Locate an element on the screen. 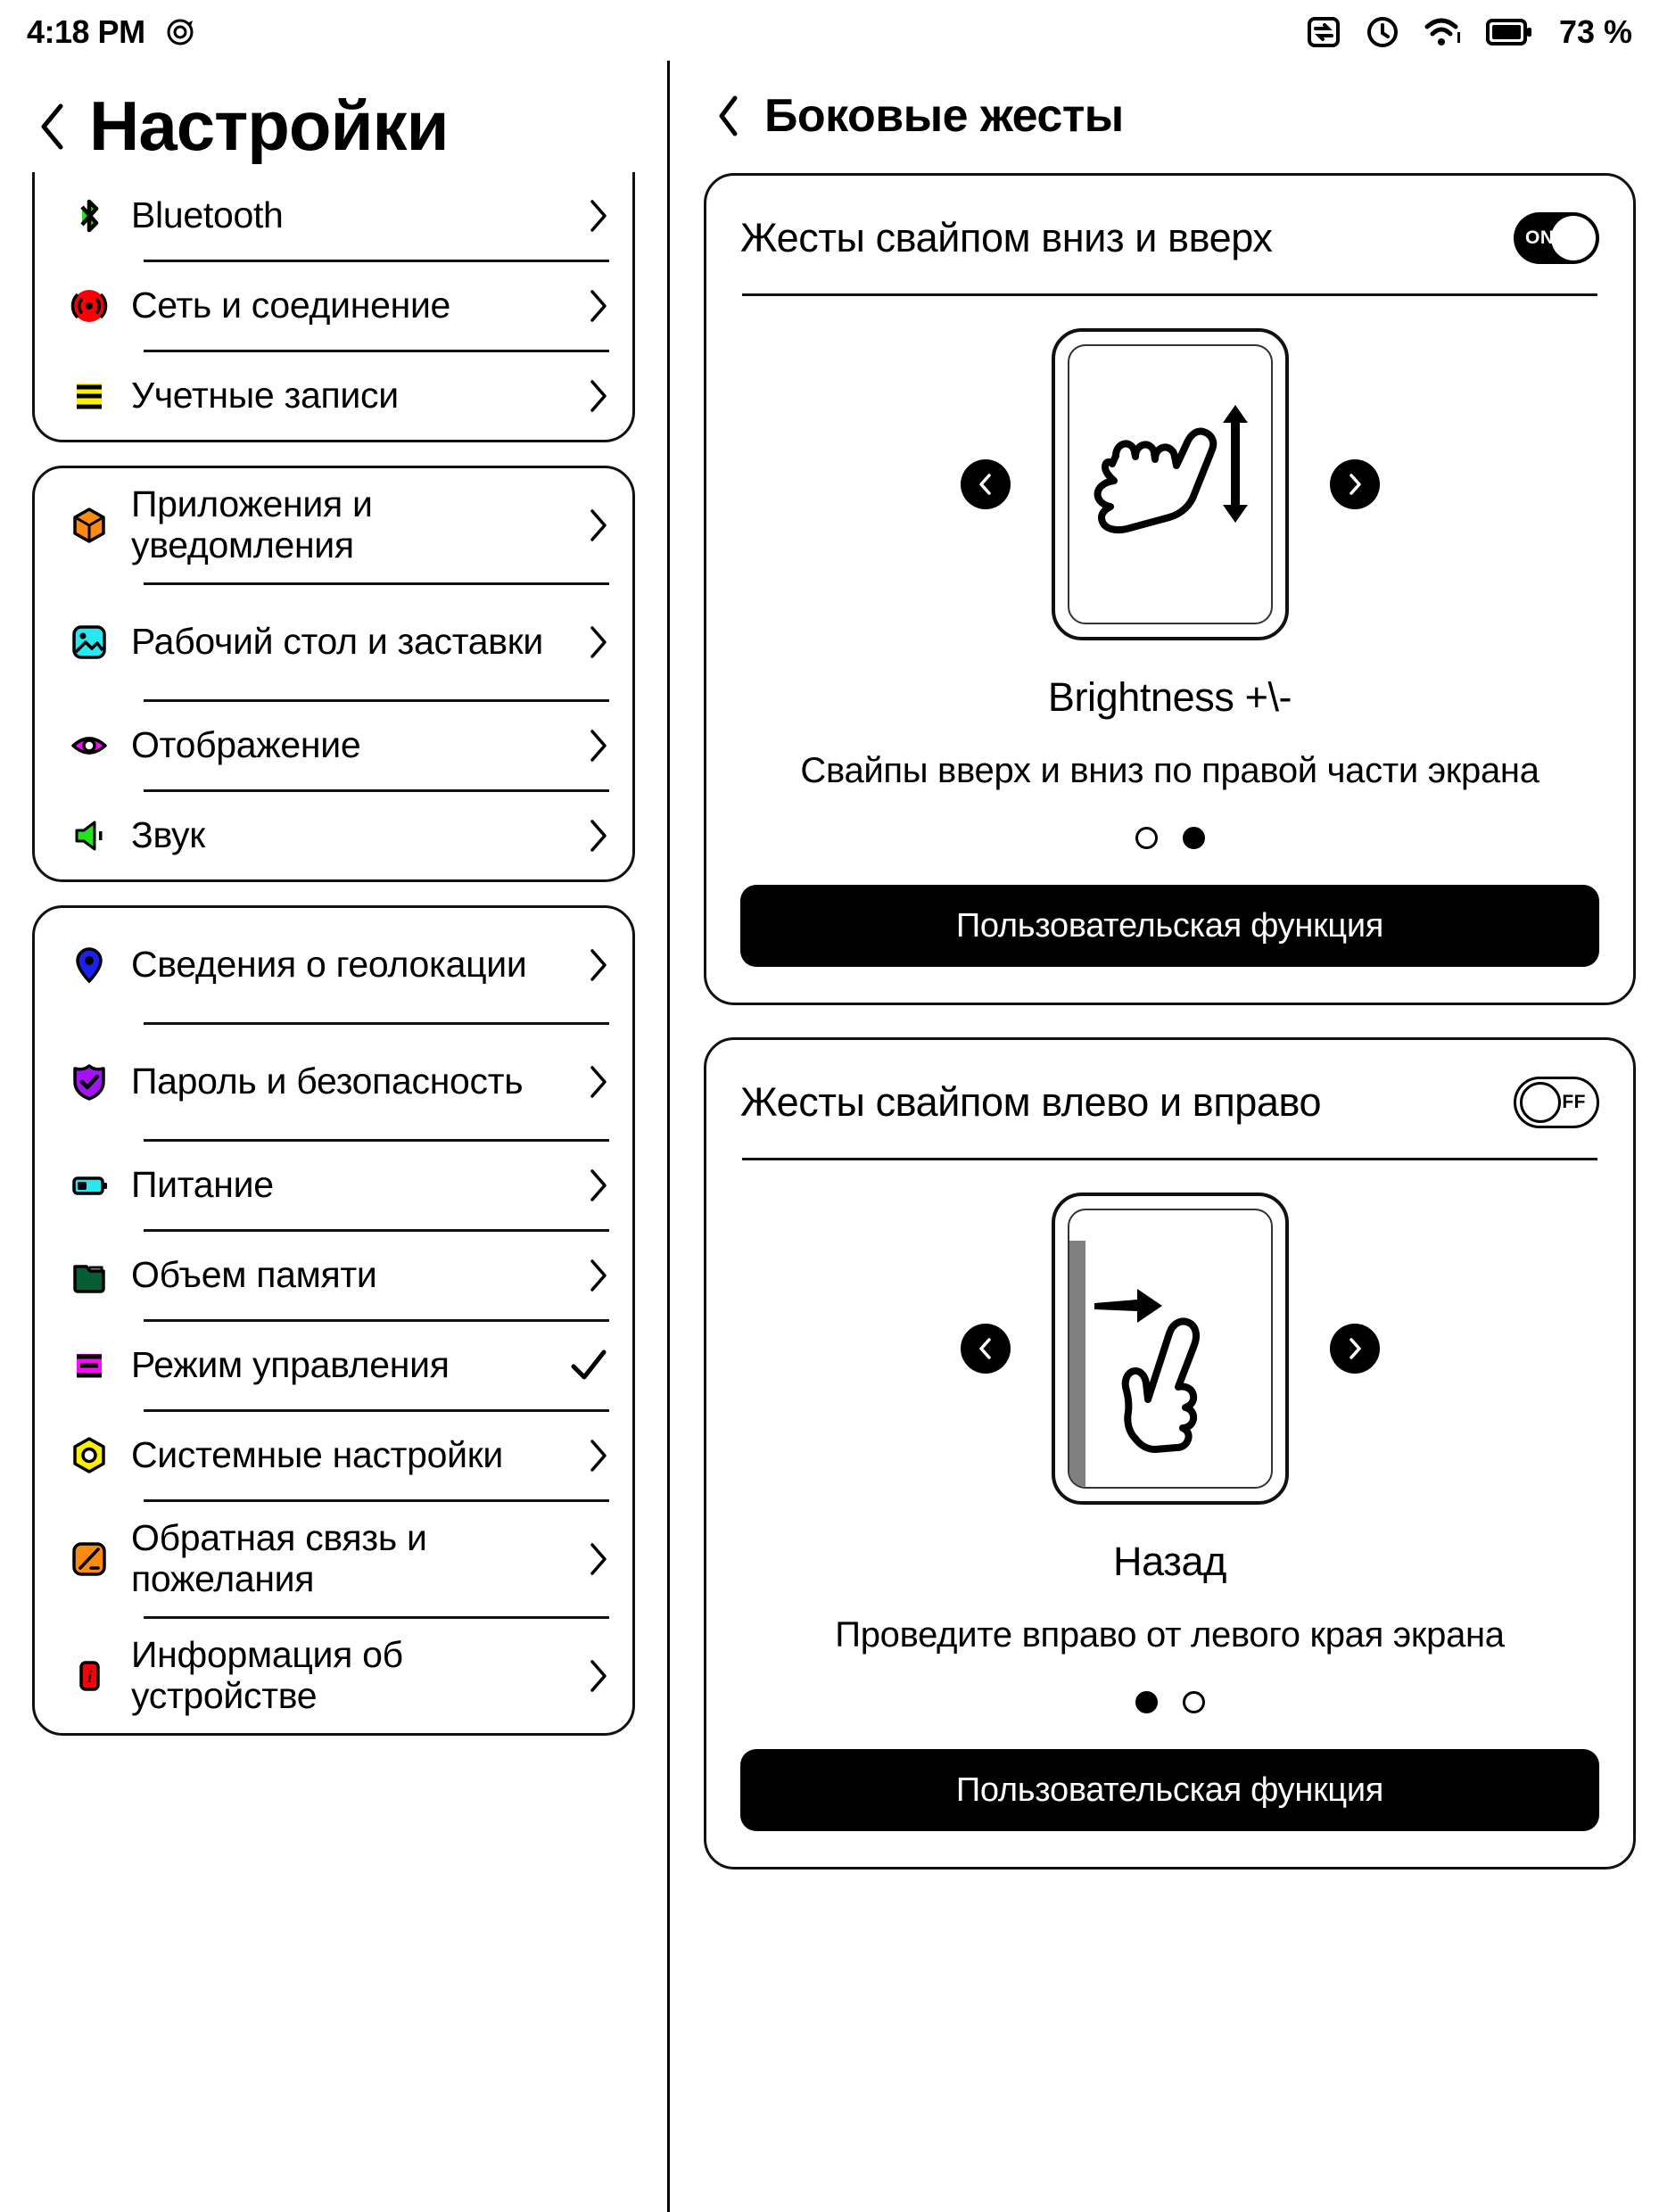 Image resolution: width=1659 pixels, height=2212 pixels. sound-speaker-icon is located at coordinates (89, 836).